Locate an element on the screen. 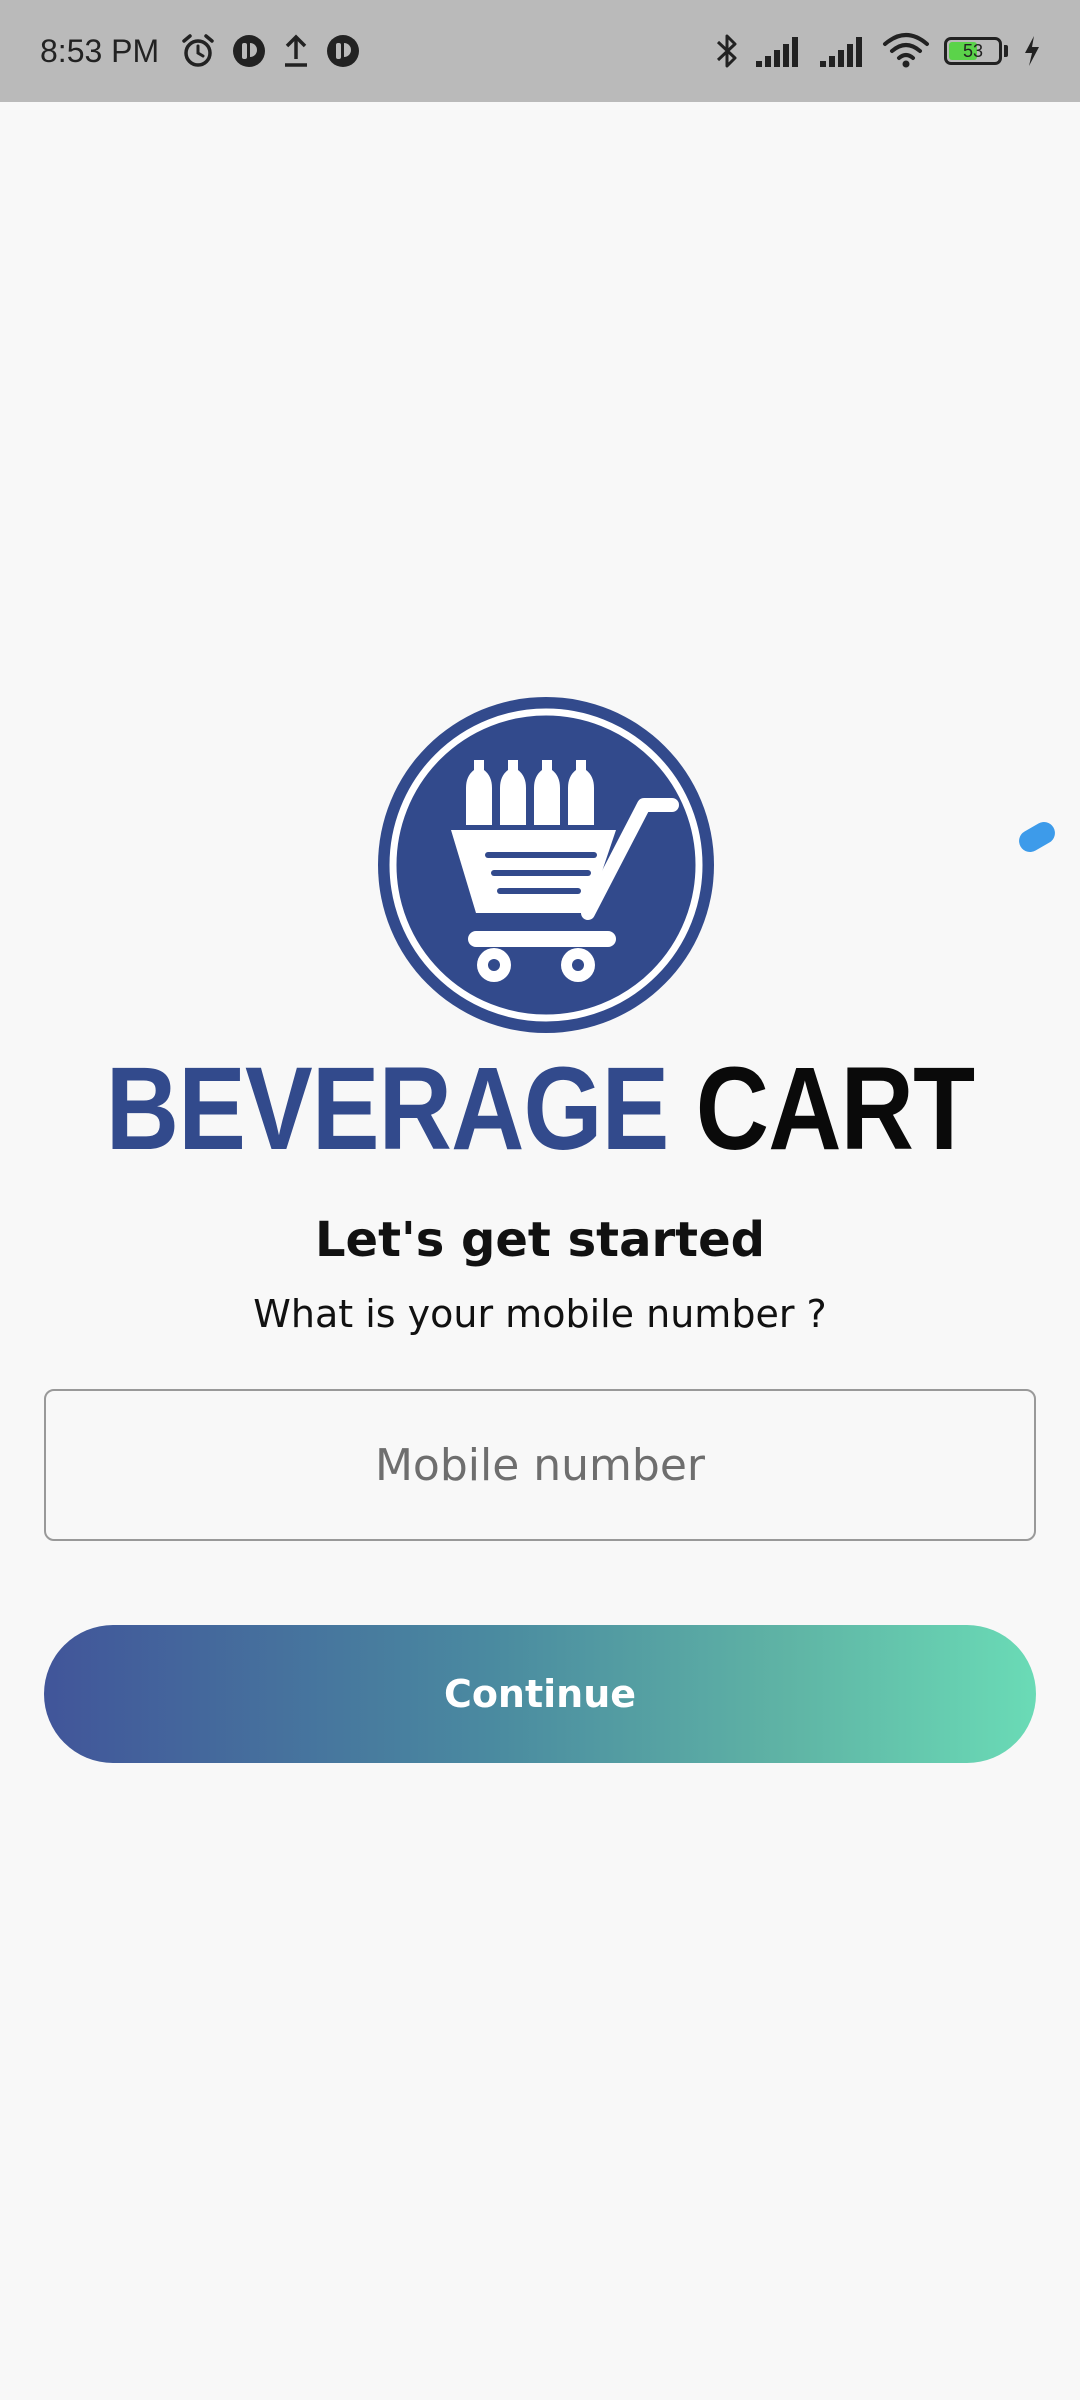 This screenshot has height=2400, width=1080. page-title: Let's get started is located at coordinates (540, 1240).